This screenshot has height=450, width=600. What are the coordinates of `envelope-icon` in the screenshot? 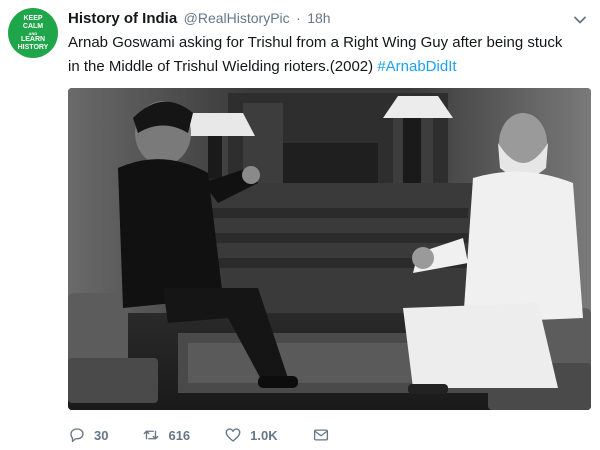 It's located at (320, 435).